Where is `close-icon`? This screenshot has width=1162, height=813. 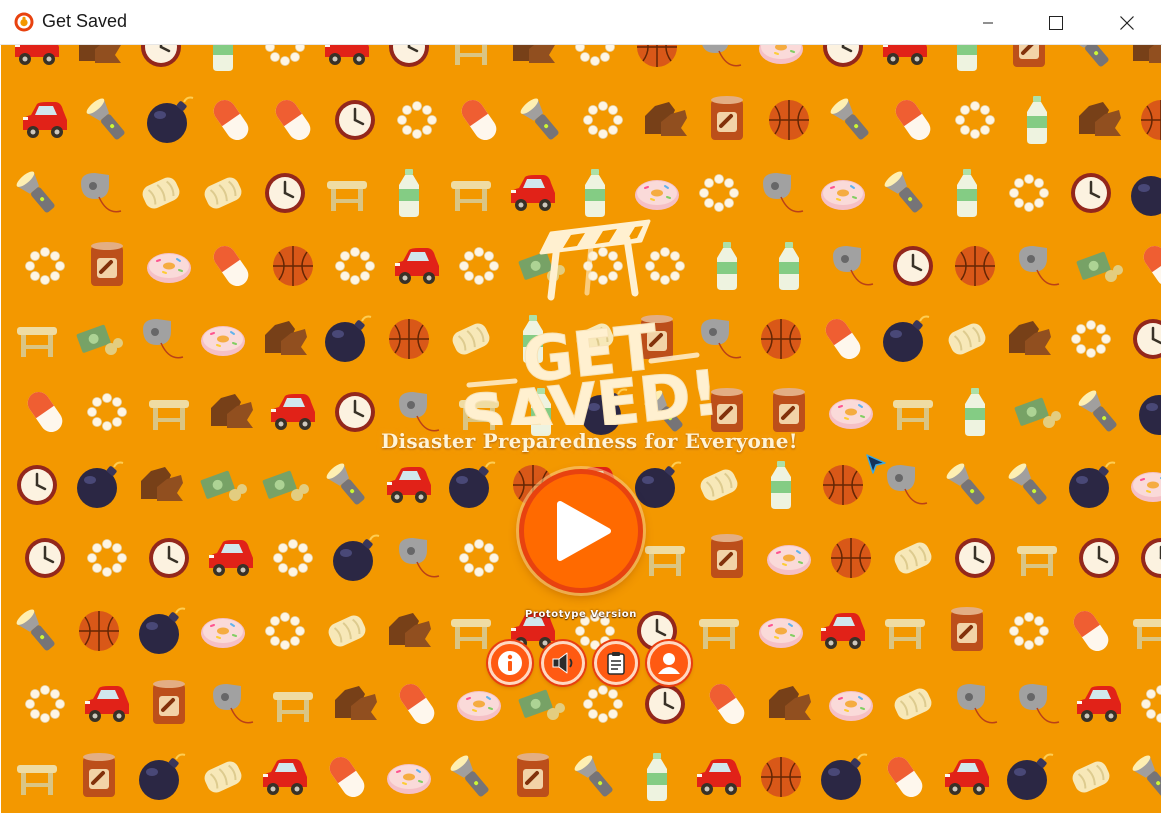
close-icon is located at coordinates (1127, 22).